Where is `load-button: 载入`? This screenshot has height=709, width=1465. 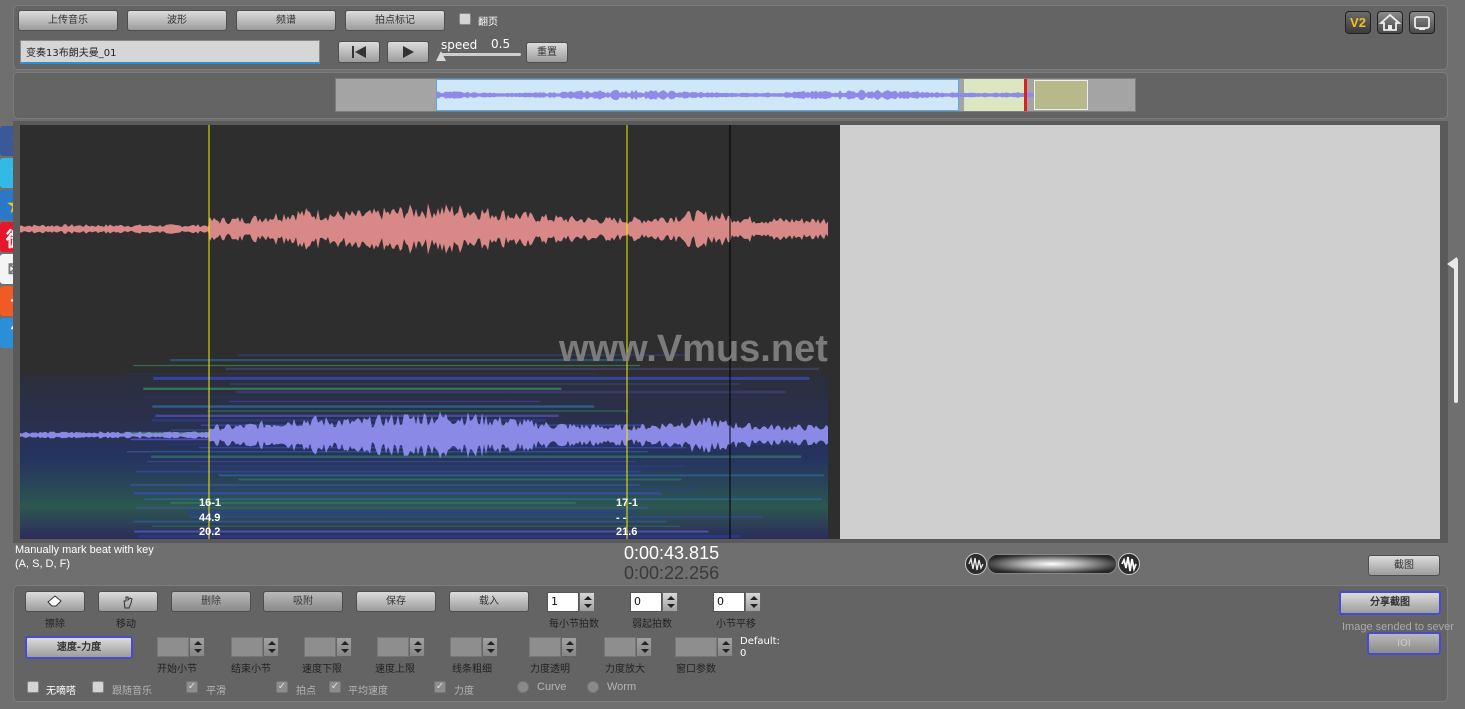
load-button: 载入 is located at coordinates (489, 601).